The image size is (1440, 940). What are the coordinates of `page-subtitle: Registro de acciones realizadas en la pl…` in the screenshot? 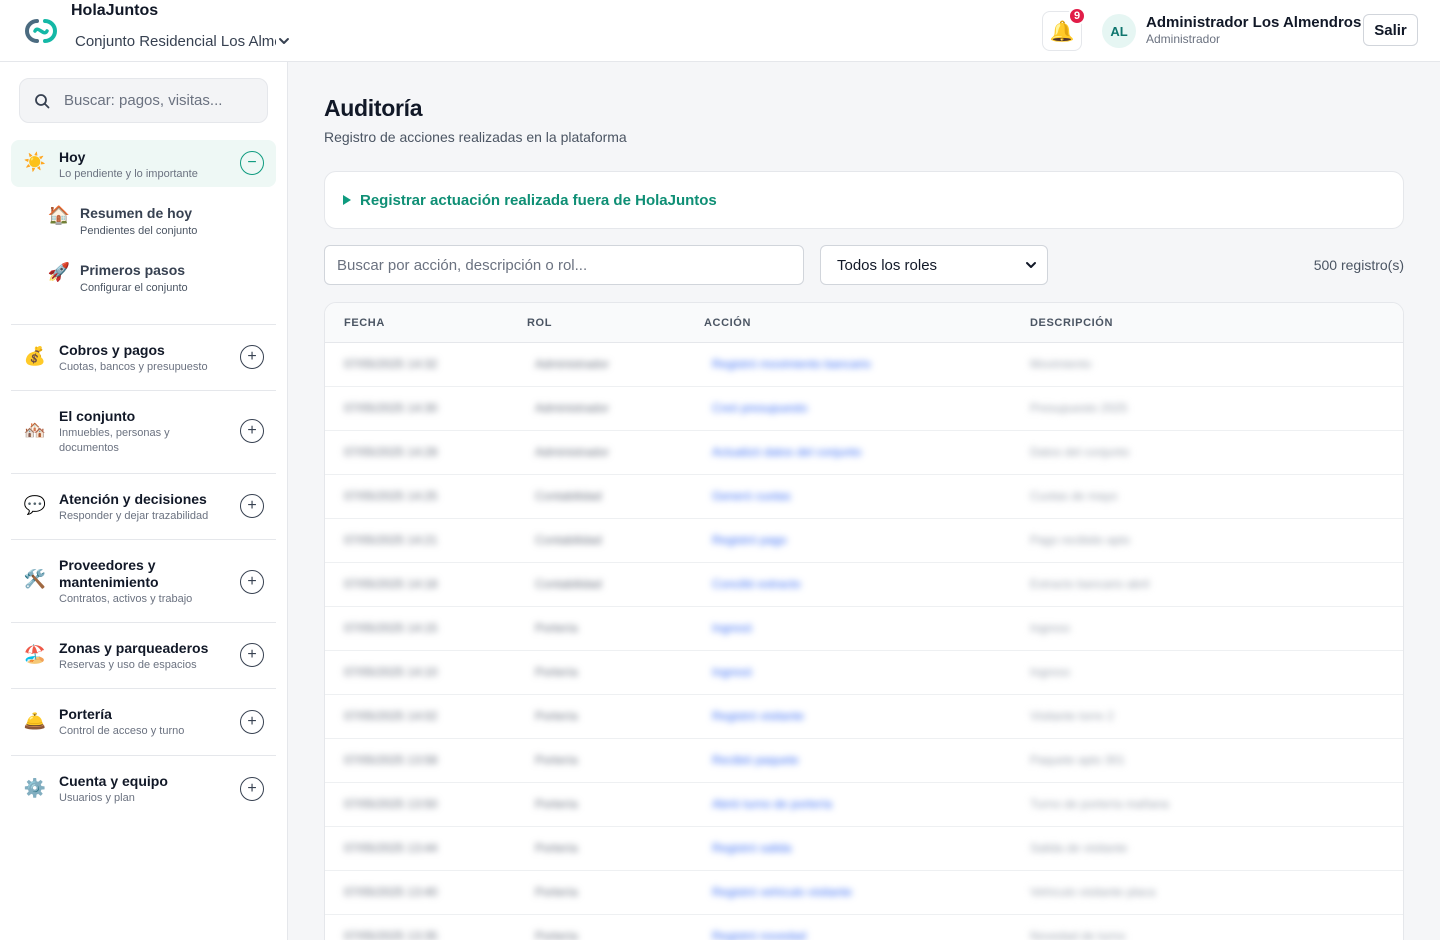 It's located at (475, 137).